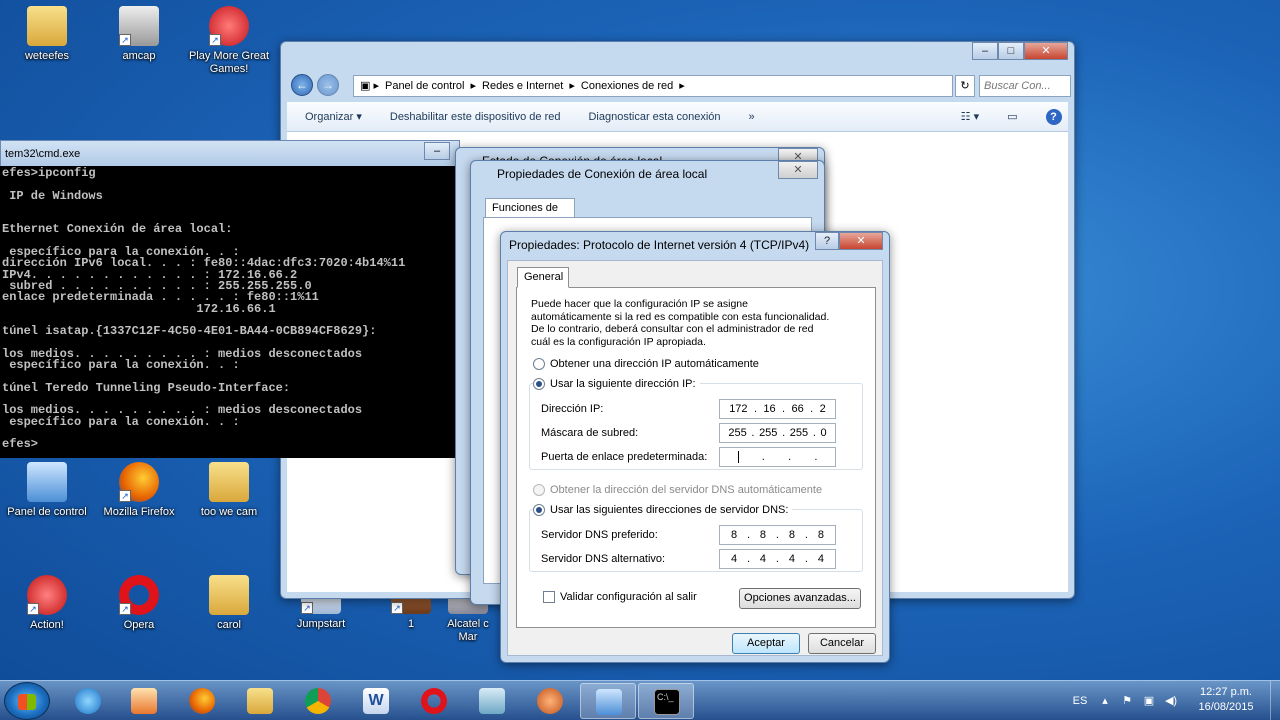 This screenshot has height=720, width=1280. I want to click on ok-button: Aceptar, so click(766, 643).